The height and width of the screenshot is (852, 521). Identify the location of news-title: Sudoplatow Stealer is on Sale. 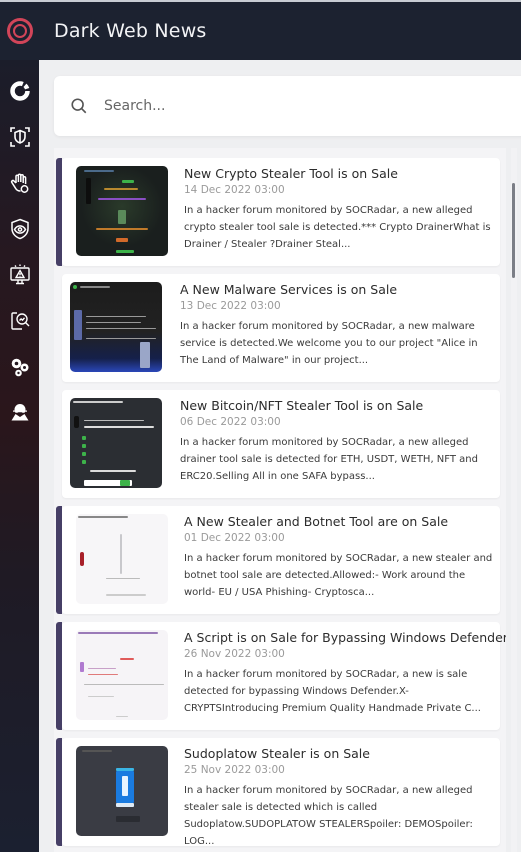
(277, 753).